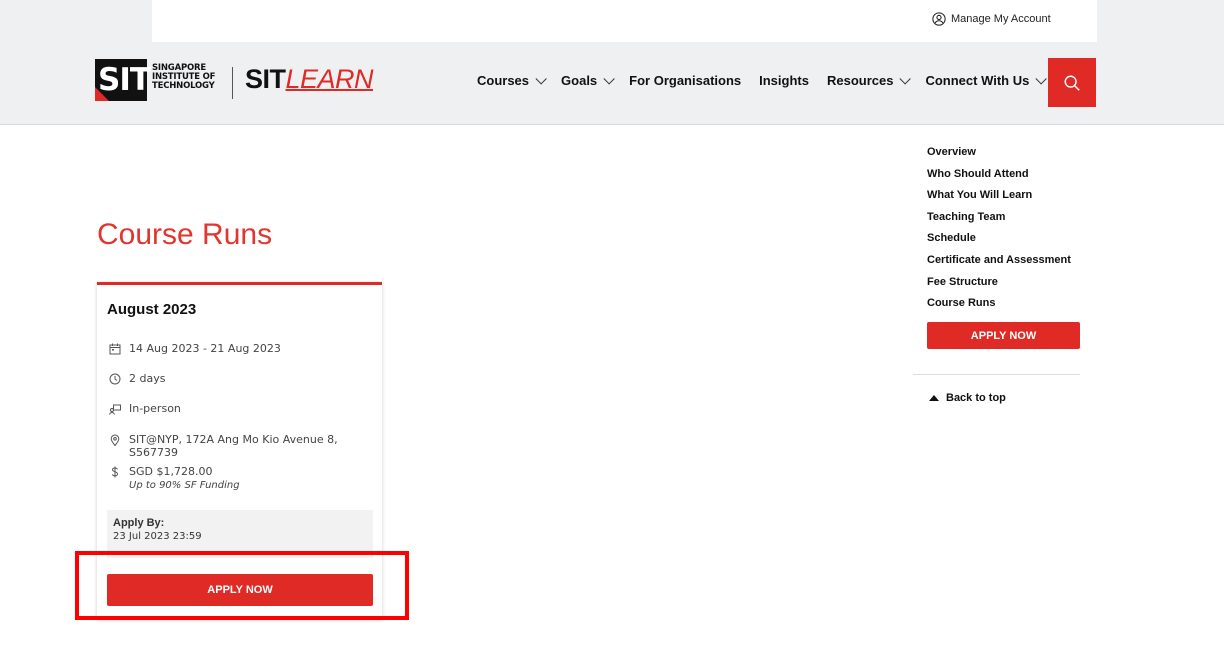 This screenshot has height=670, width=1224. Describe the element at coordinates (183, 77) in the screenshot. I see `sit-logo-text: SINGAPORE INSTITUTE OF TECHNOLOGY` at that location.